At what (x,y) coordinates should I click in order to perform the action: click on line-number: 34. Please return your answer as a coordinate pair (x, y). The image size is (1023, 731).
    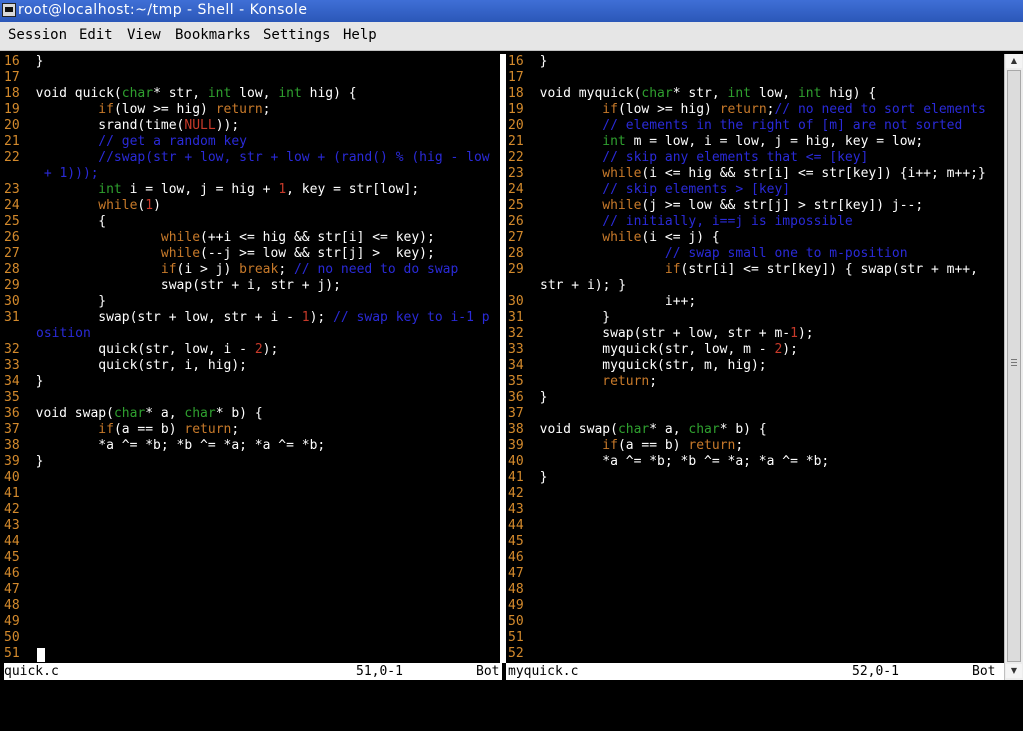
    Looking at the image, I should click on (12, 381).